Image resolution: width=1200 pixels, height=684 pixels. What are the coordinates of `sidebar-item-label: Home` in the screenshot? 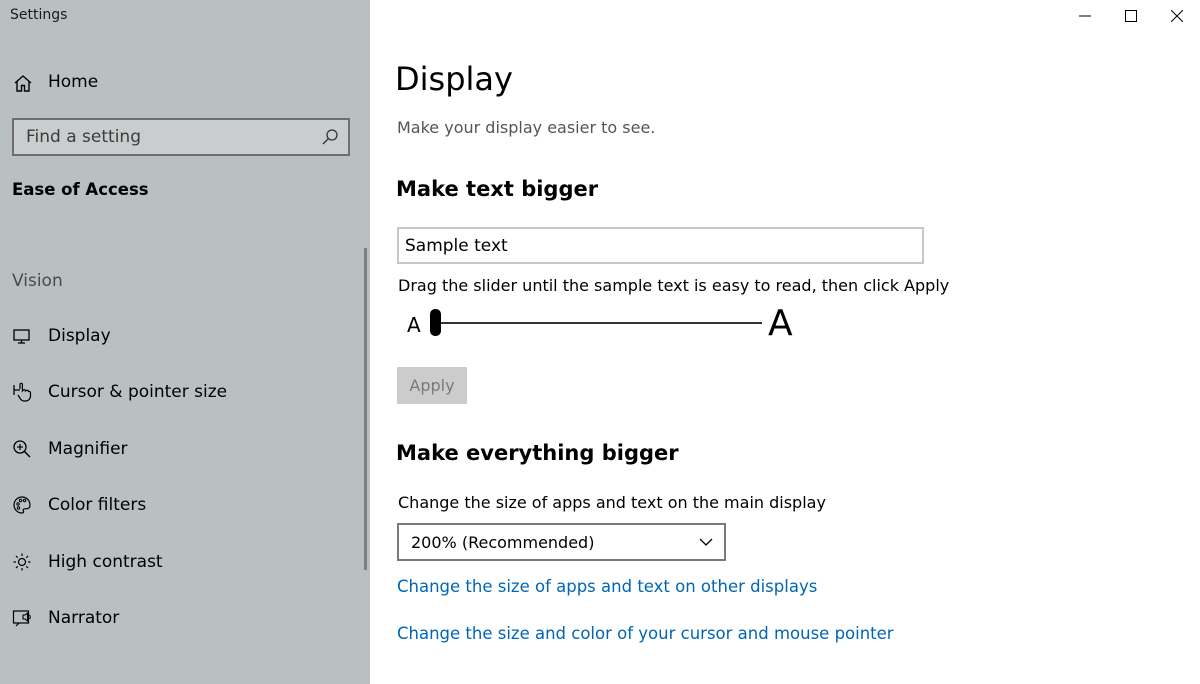 It's located at (73, 82).